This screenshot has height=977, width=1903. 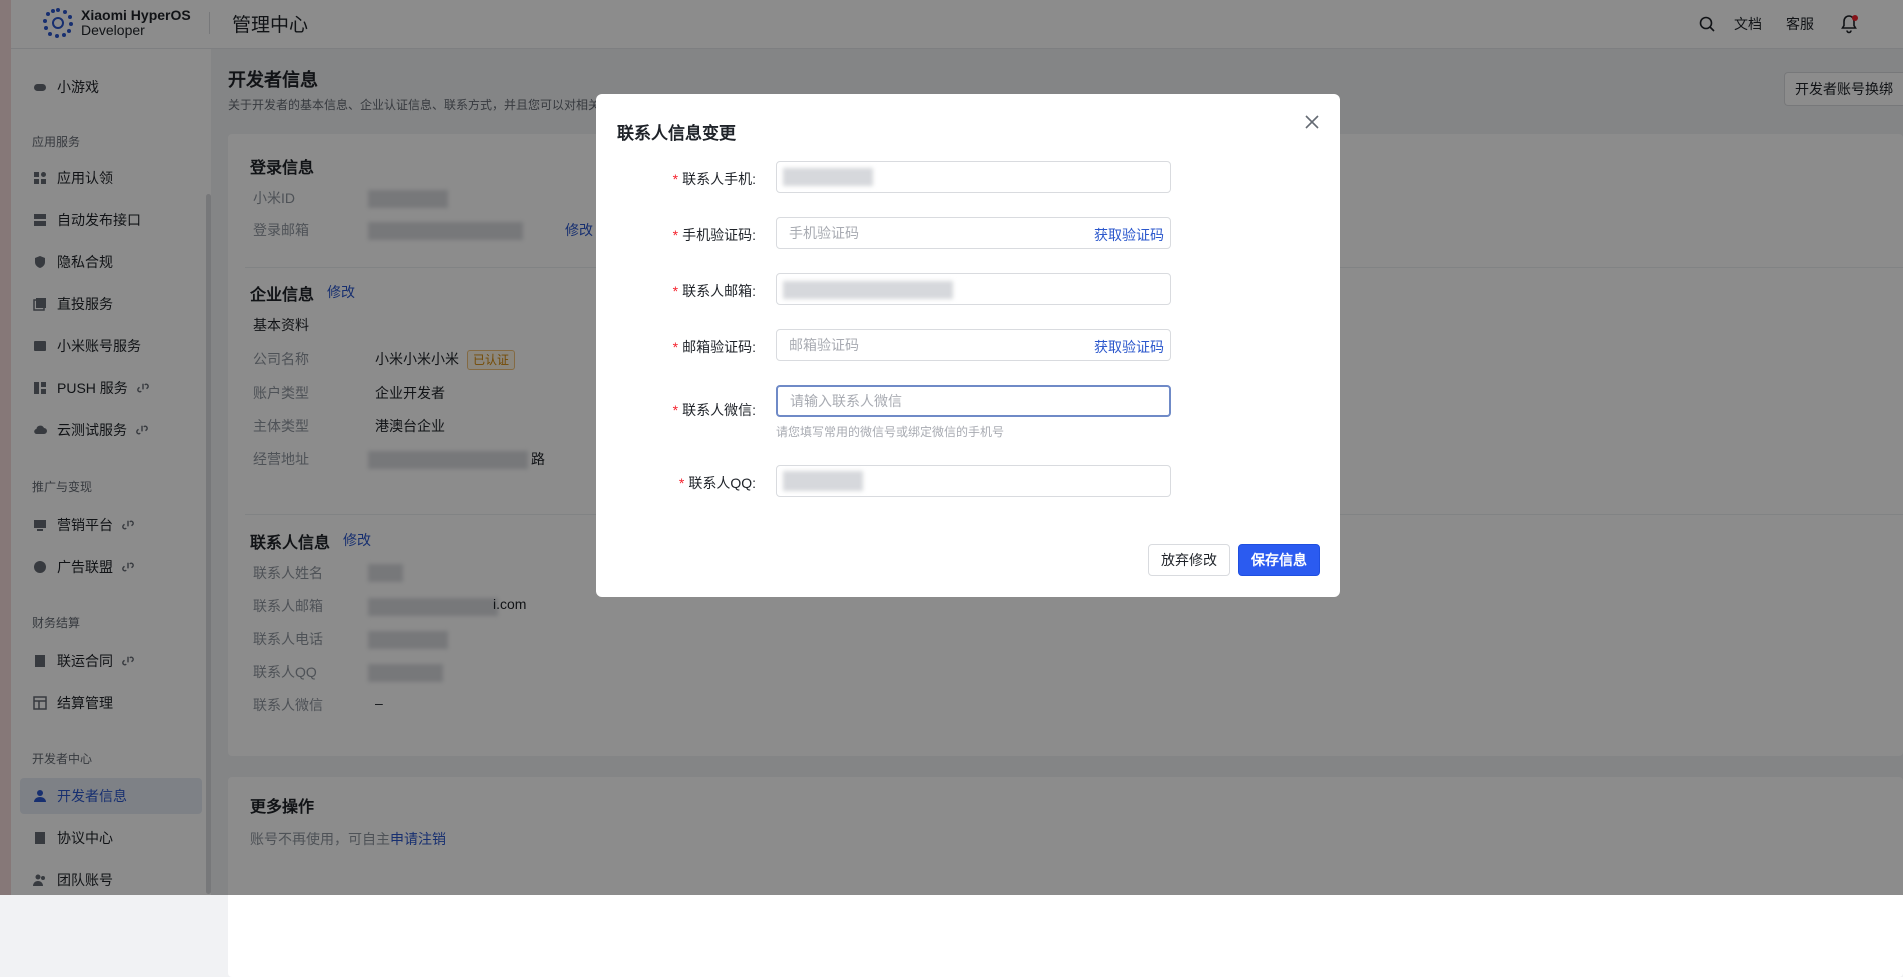 I want to click on email-code-label: * 邮箱验证码:, so click(x=714, y=347).